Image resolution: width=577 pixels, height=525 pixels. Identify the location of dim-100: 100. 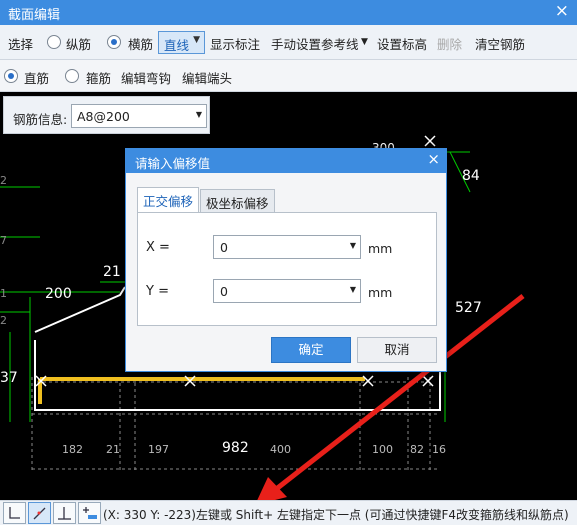
(382, 449).